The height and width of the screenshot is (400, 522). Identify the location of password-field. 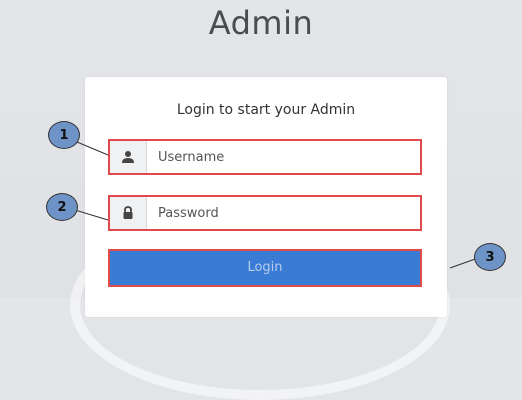
(265, 213).